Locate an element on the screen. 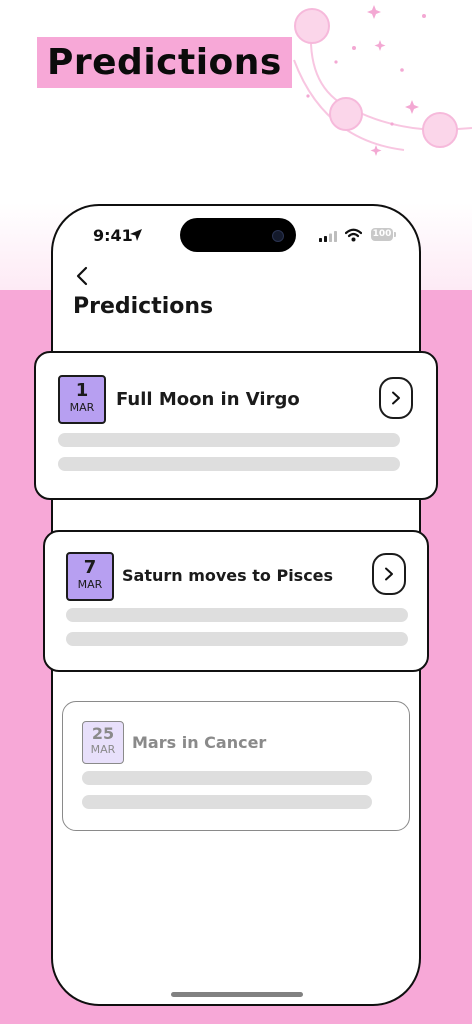 The width and height of the screenshot is (472, 1024). date-badge: 25 MAR is located at coordinates (103, 742).